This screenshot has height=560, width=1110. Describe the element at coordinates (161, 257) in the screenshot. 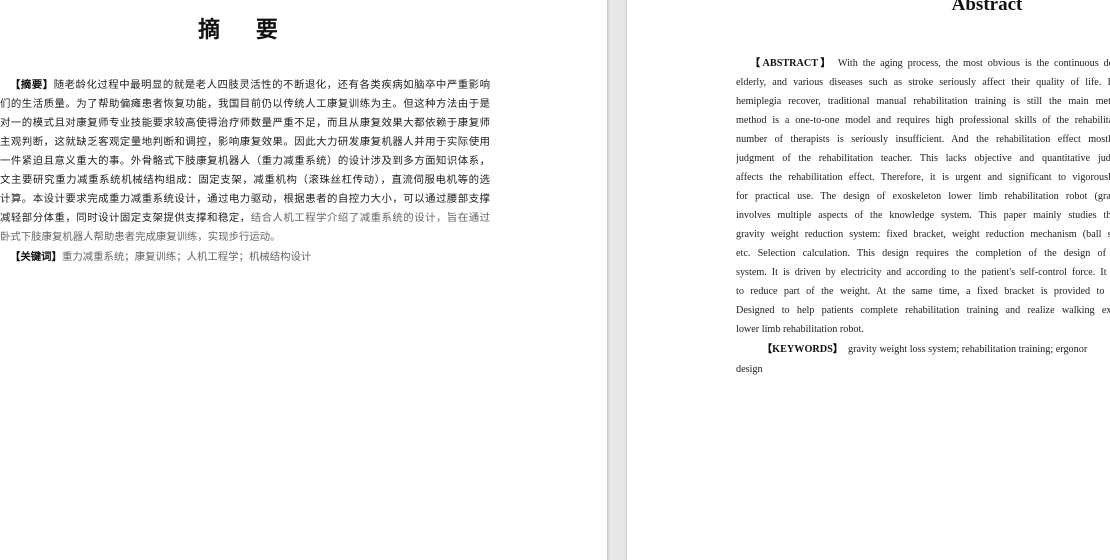

I see `chinese-keywords: 【关键词】重力减重系统；康复训练；人机工程学；机械结构设计` at that location.